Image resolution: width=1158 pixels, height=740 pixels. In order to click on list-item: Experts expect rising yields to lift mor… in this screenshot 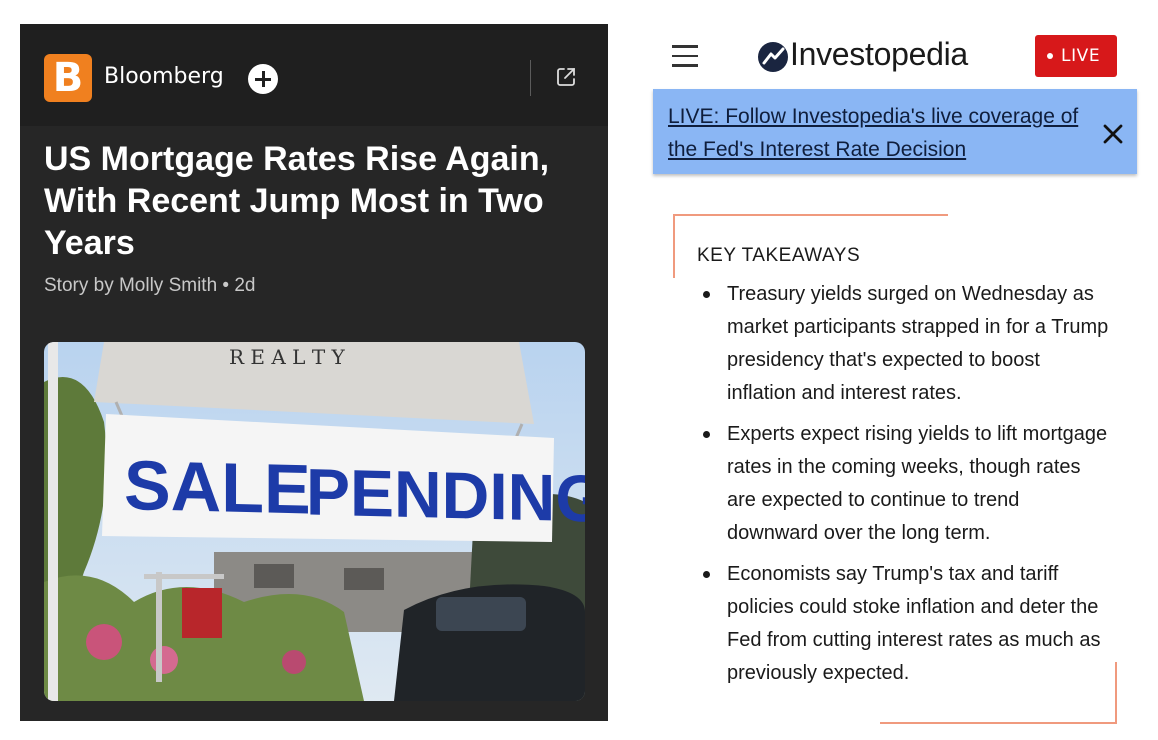, I will do `click(905, 484)`.